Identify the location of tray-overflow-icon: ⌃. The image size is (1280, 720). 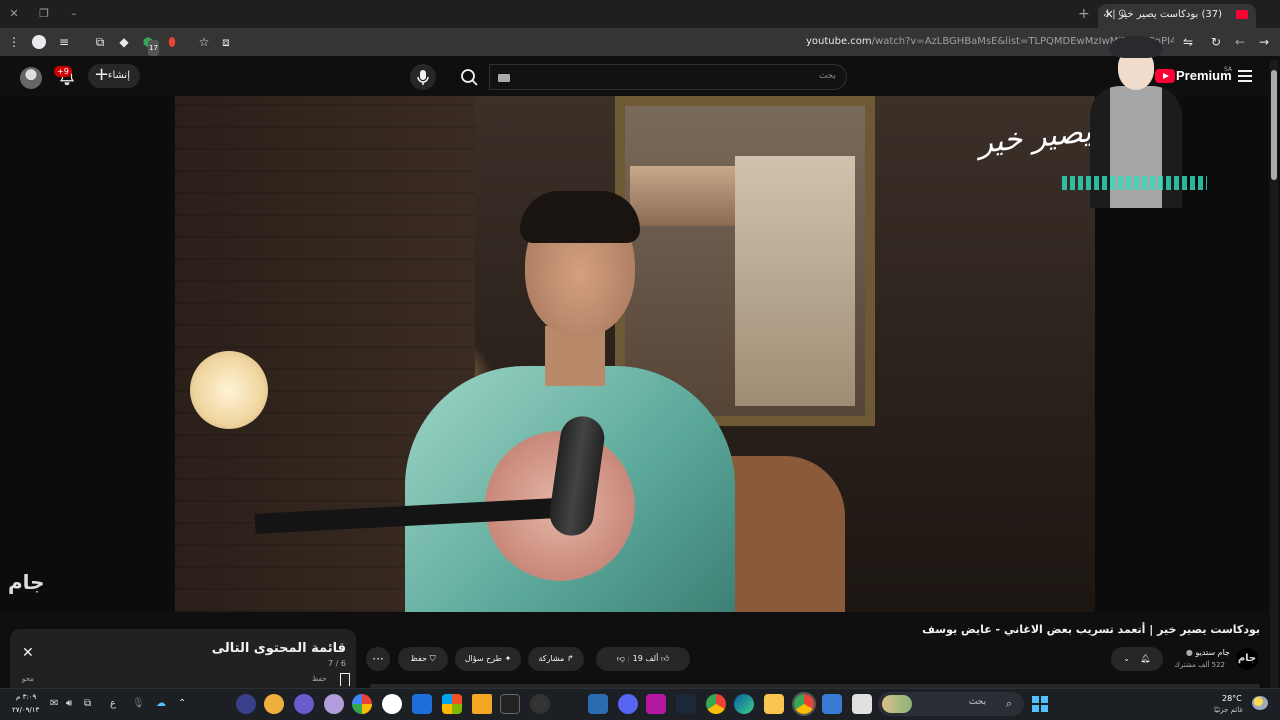
(182, 703).